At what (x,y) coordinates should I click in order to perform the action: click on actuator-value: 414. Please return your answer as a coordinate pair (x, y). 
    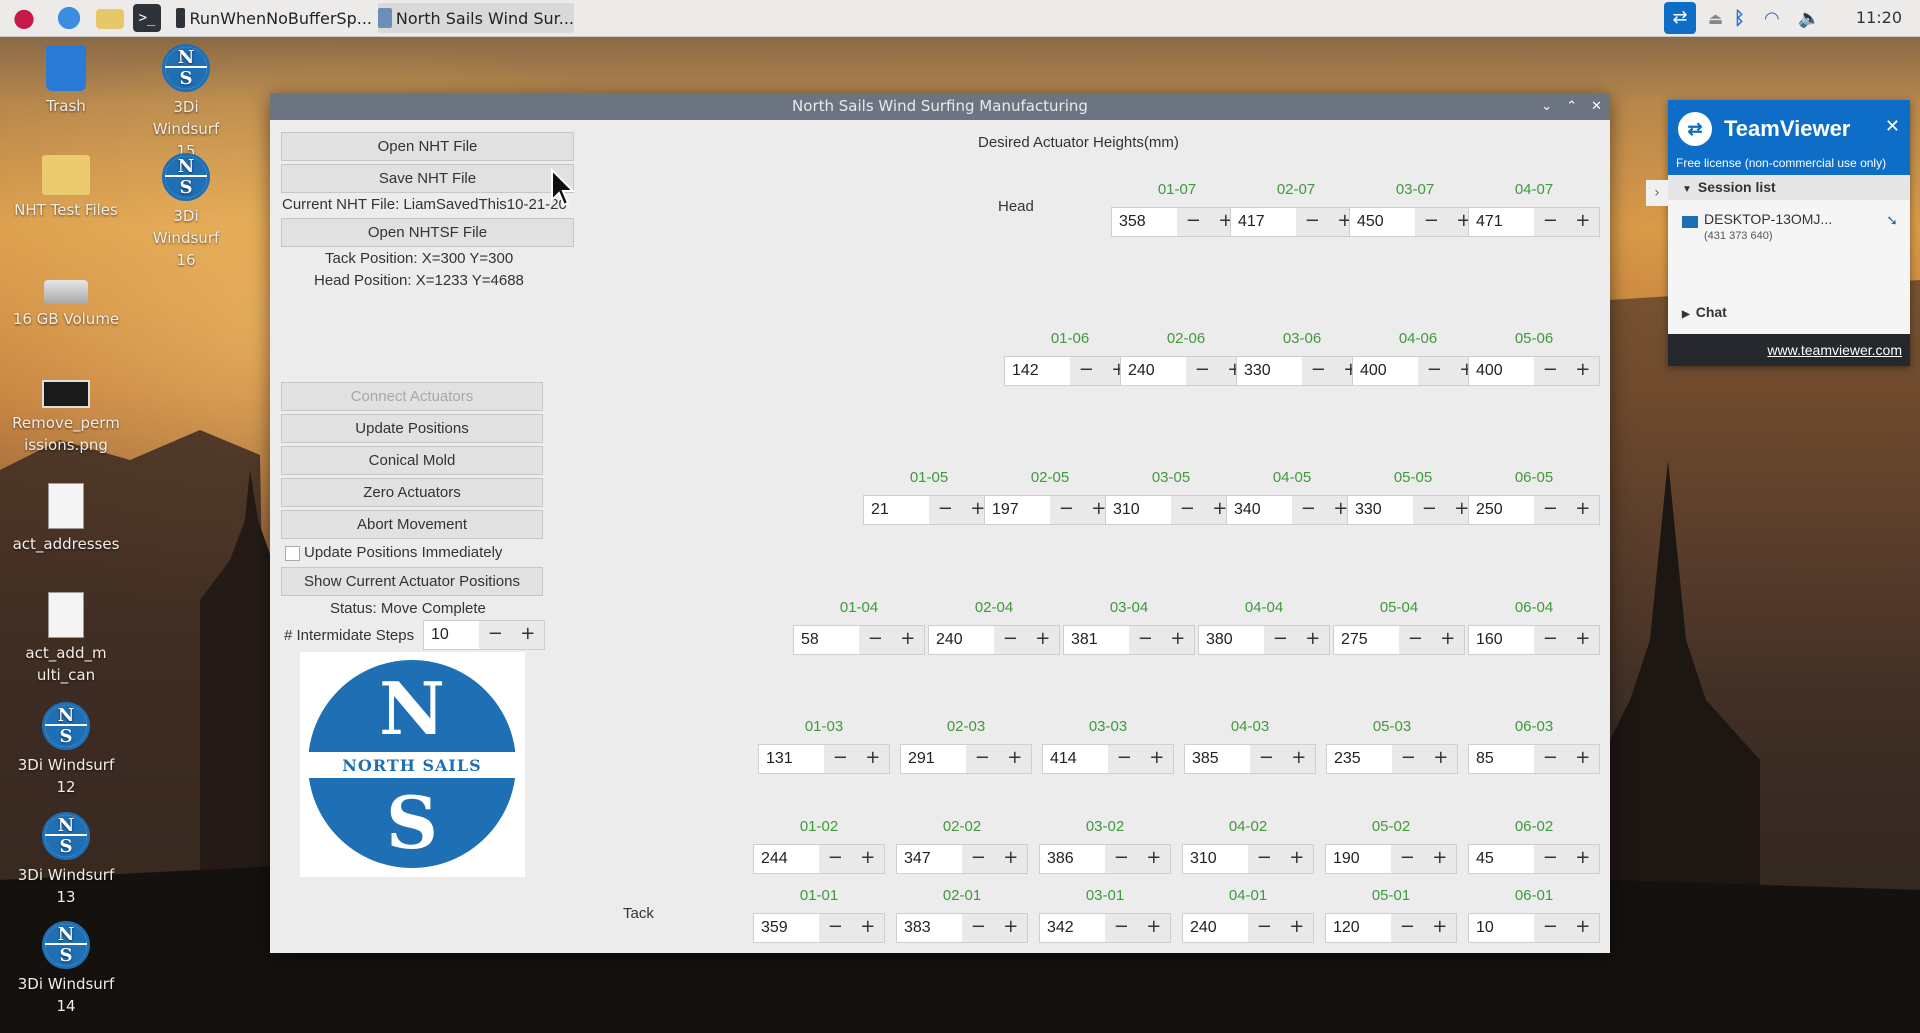
    Looking at the image, I should click on (1076, 759).